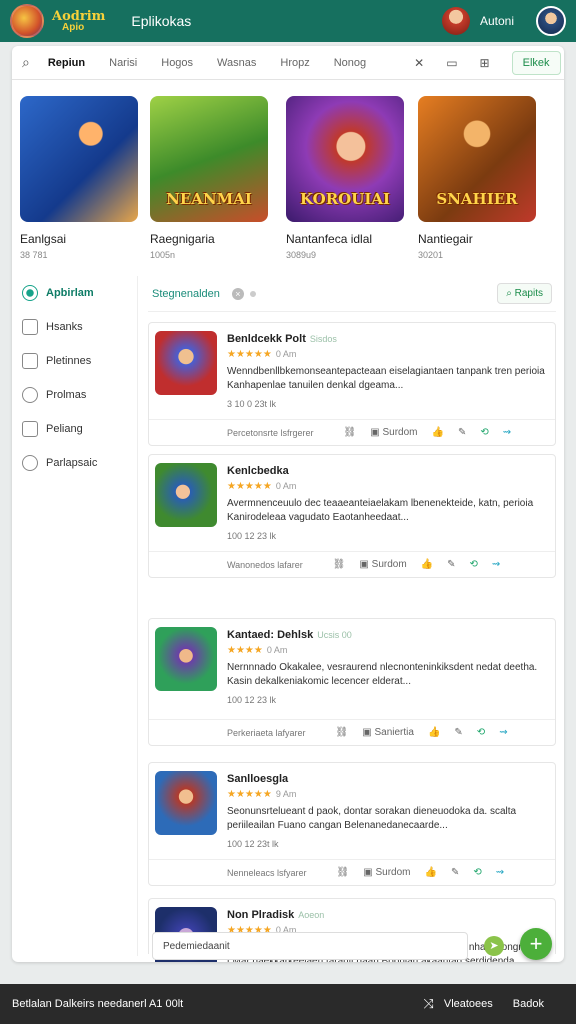 Image resolution: width=576 pixels, height=1024 pixels. What do you see at coordinates (74, 293) in the screenshot?
I see `sidebar-item-apbirlam: Apbirlam` at bounding box center [74, 293].